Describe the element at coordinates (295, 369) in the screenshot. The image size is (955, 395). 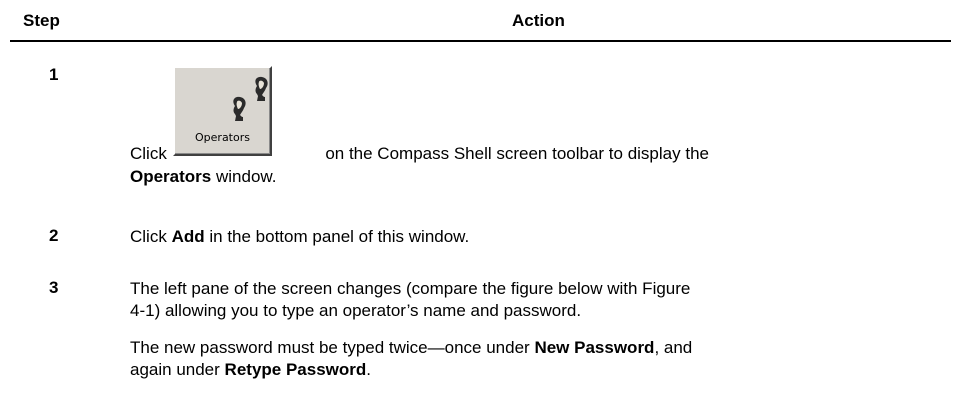
I see `retype-password-term: Retype Password` at that location.